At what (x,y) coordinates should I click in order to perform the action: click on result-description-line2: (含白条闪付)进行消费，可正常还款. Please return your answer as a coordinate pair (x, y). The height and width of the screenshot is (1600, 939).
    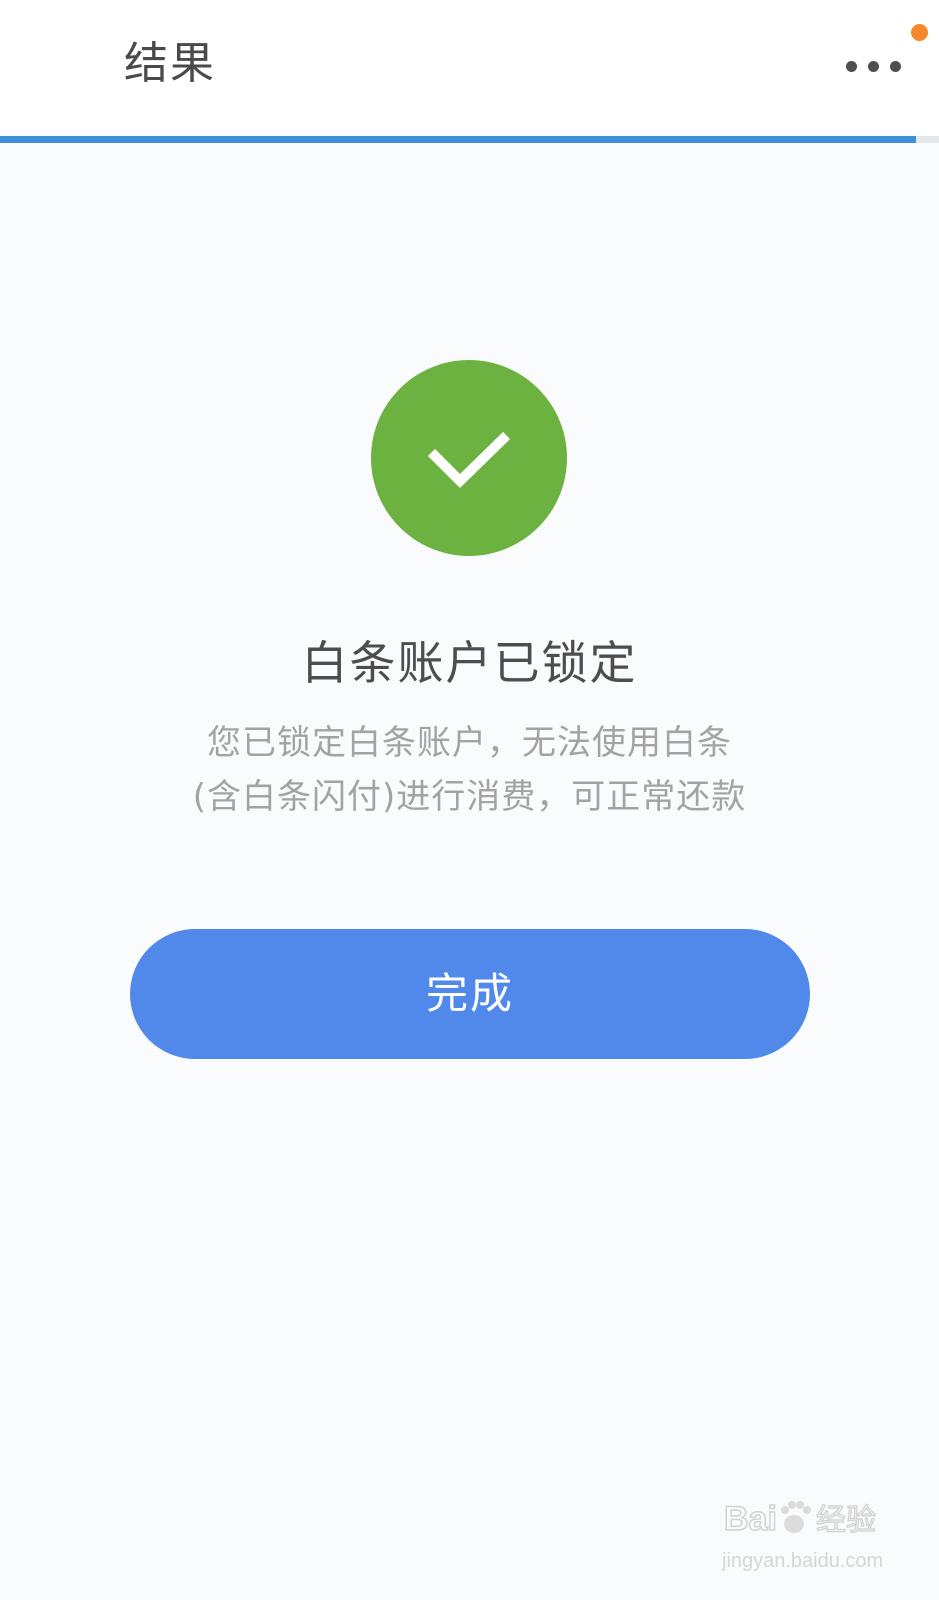
    Looking at the image, I should click on (469, 797).